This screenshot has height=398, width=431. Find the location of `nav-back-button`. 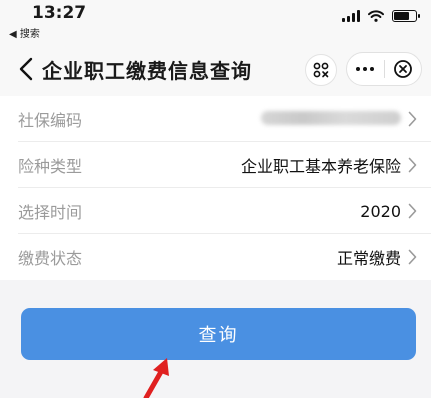

nav-back-button is located at coordinates (26, 69).